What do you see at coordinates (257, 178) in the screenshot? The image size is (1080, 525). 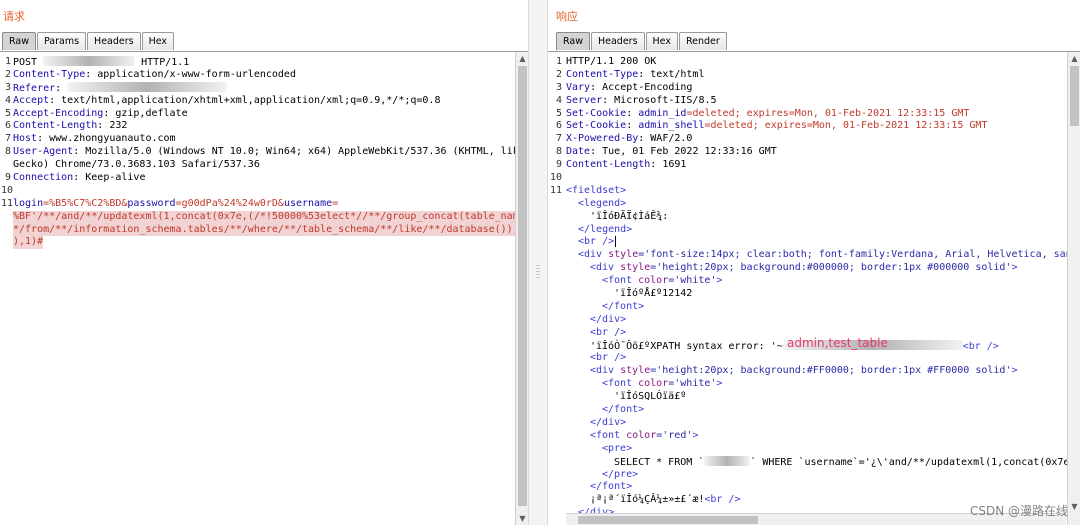 I see `request-line: 9 Connection: Keep-alive` at bounding box center [257, 178].